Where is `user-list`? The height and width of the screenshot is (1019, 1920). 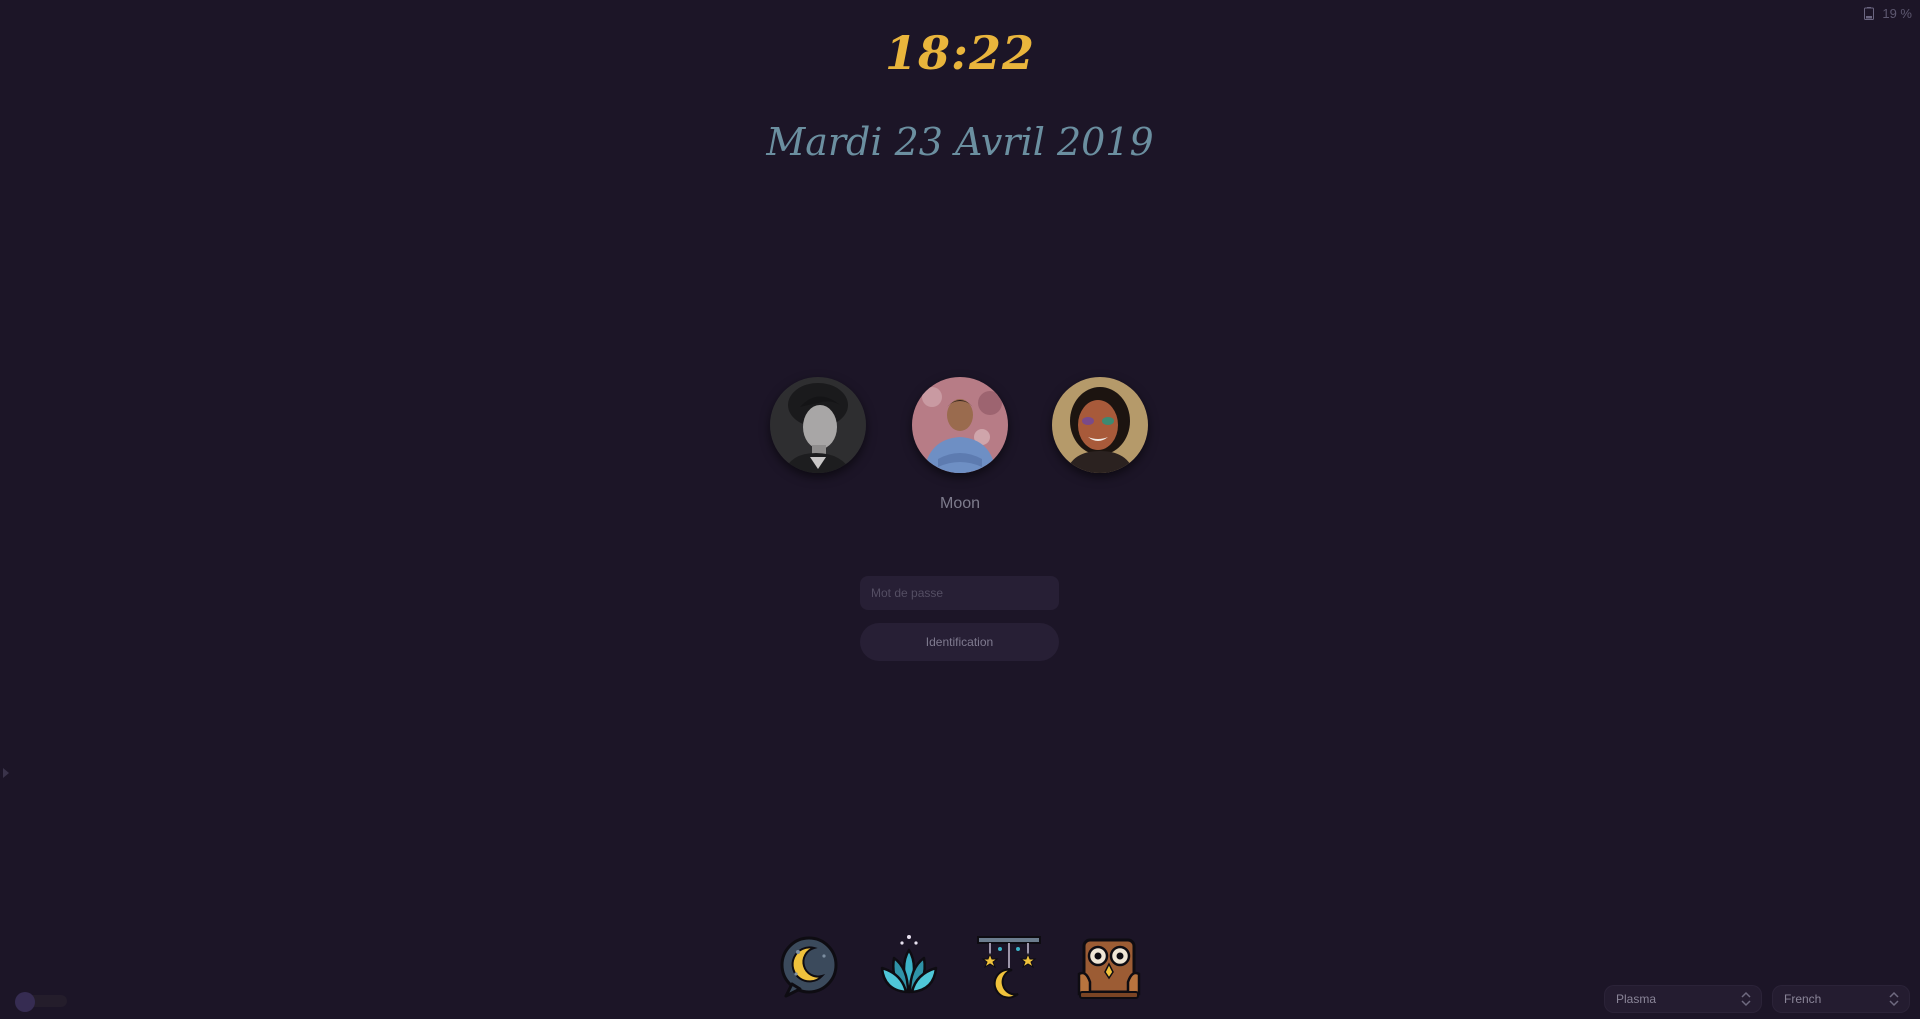
user-list is located at coordinates (960, 425).